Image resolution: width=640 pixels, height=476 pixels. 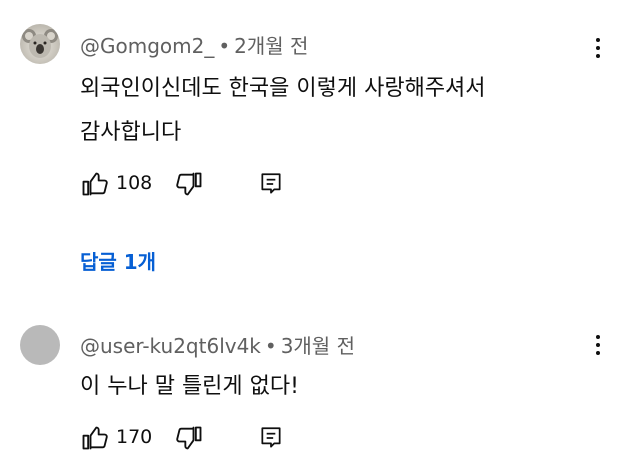 I want to click on like-count: 108, so click(x=134, y=183).